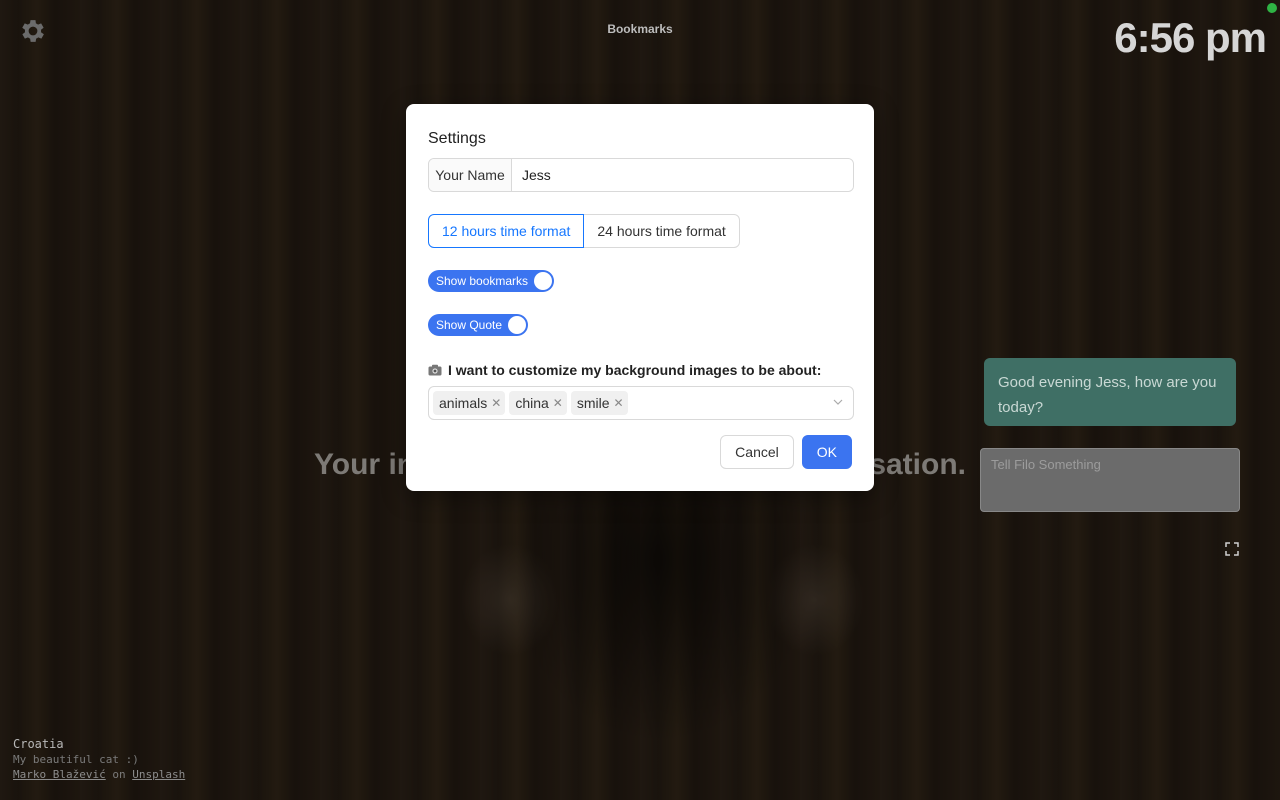  I want to click on name-label: Your Name, so click(470, 175).